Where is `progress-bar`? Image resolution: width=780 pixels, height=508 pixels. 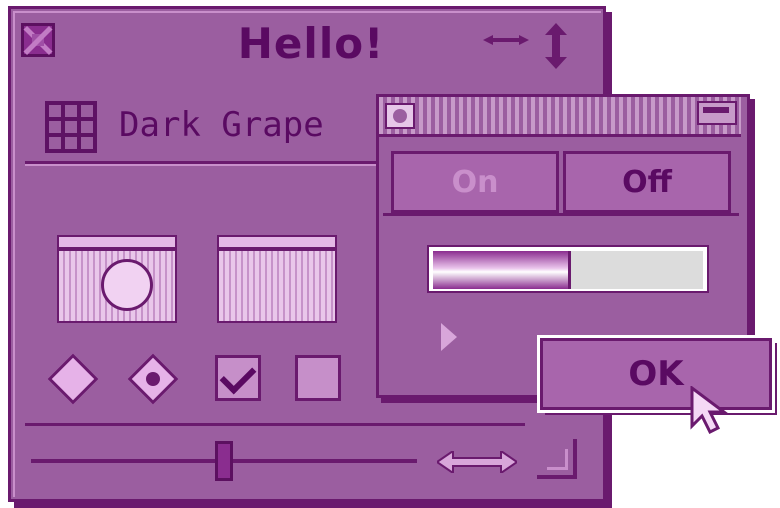 progress-bar is located at coordinates (568, 269).